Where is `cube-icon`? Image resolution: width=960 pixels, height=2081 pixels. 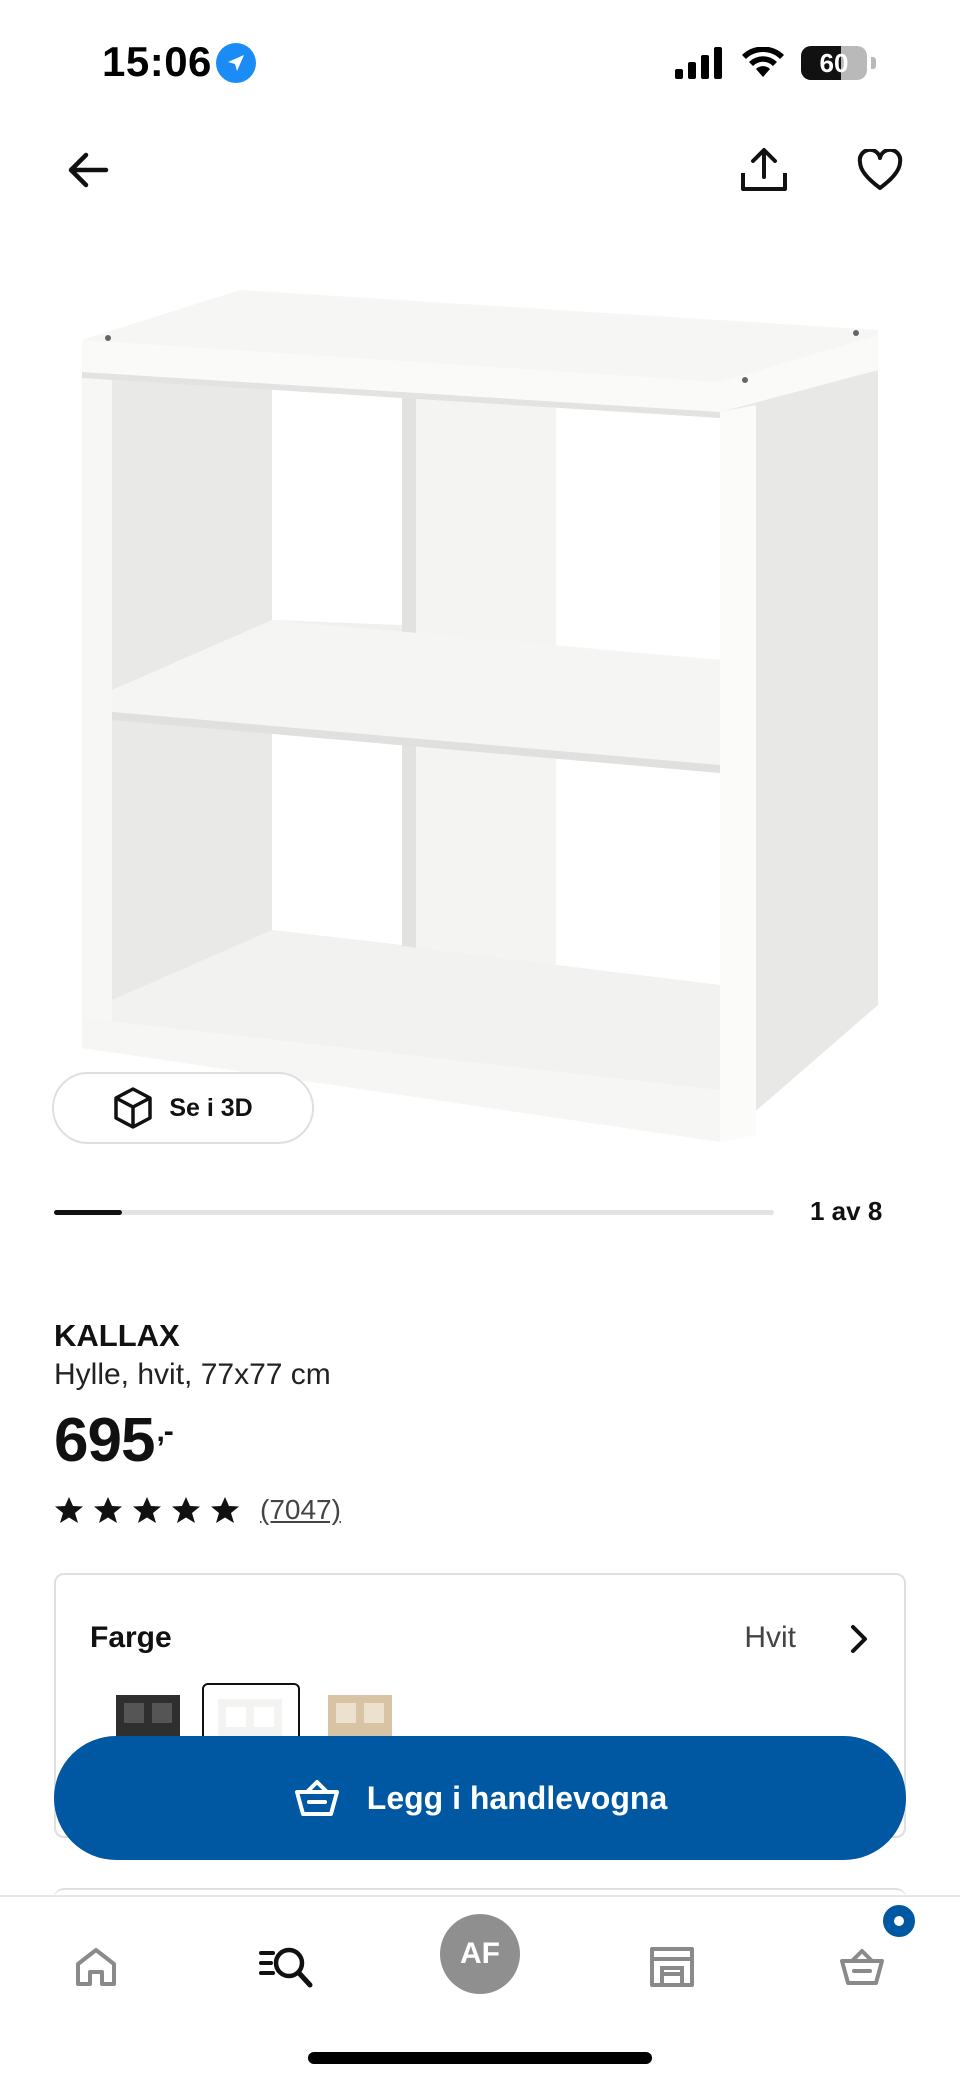 cube-icon is located at coordinates (133, 1108).